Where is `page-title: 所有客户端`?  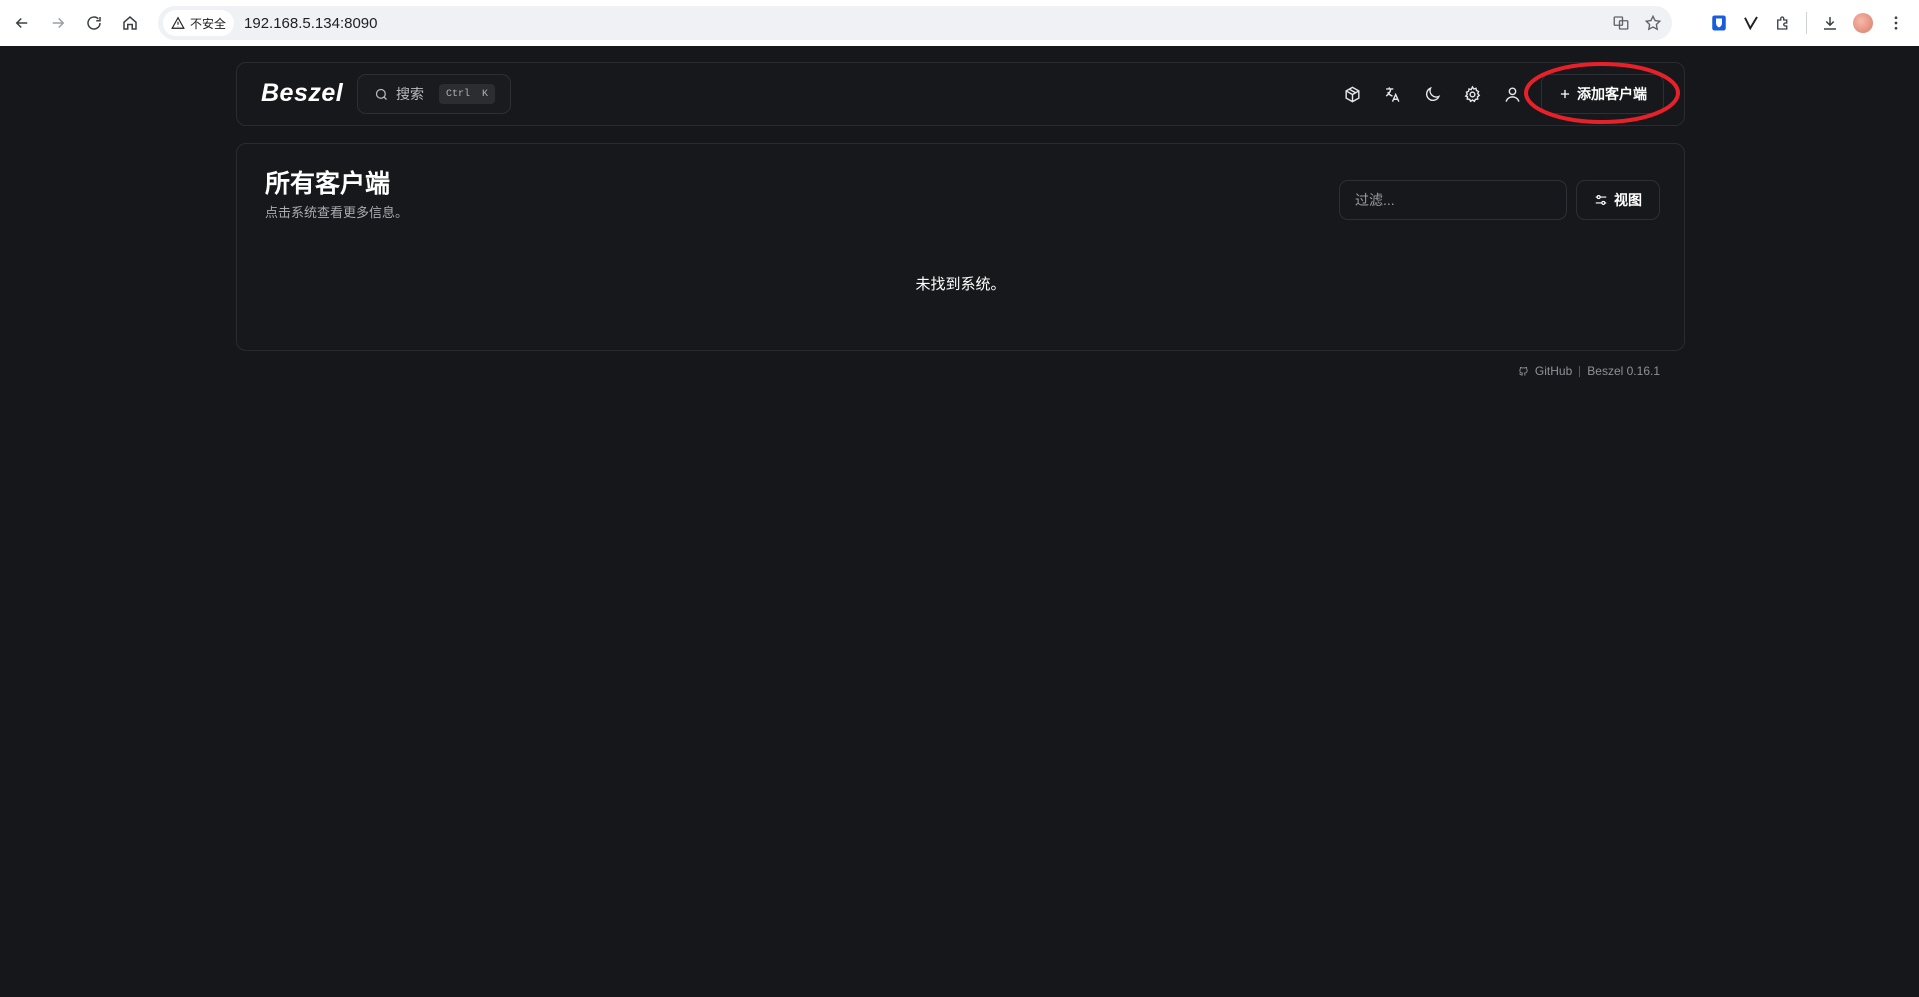
page-title: 所有客户端 is located at coordinates (328, 184).